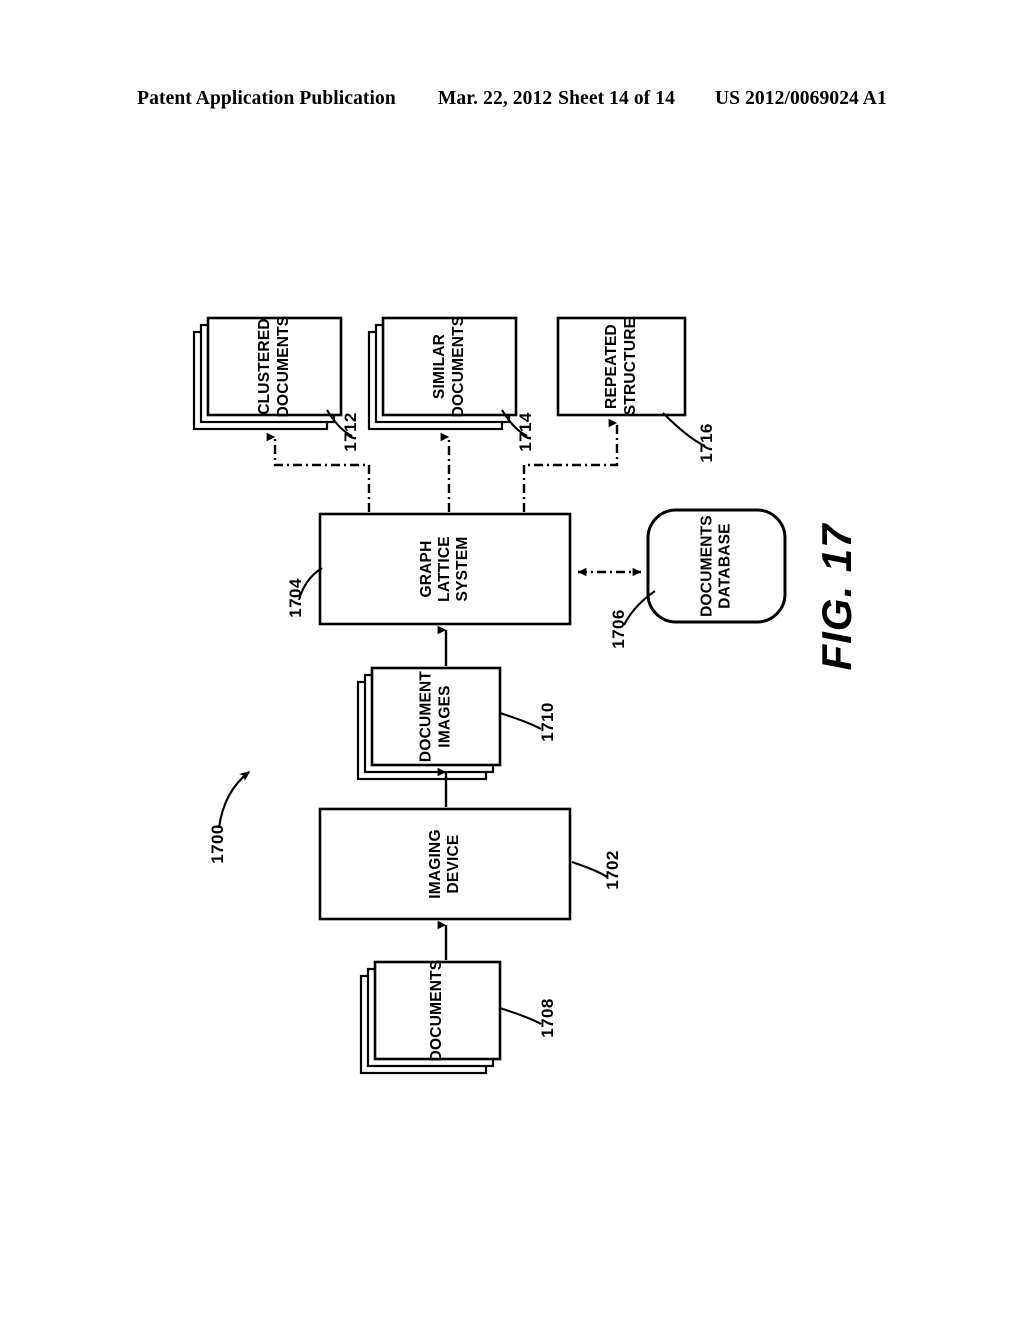  What do you see at coordinates (267, 373) in the screenshot?
I see `node-clustered-documents` at bounding box center [267, 373].